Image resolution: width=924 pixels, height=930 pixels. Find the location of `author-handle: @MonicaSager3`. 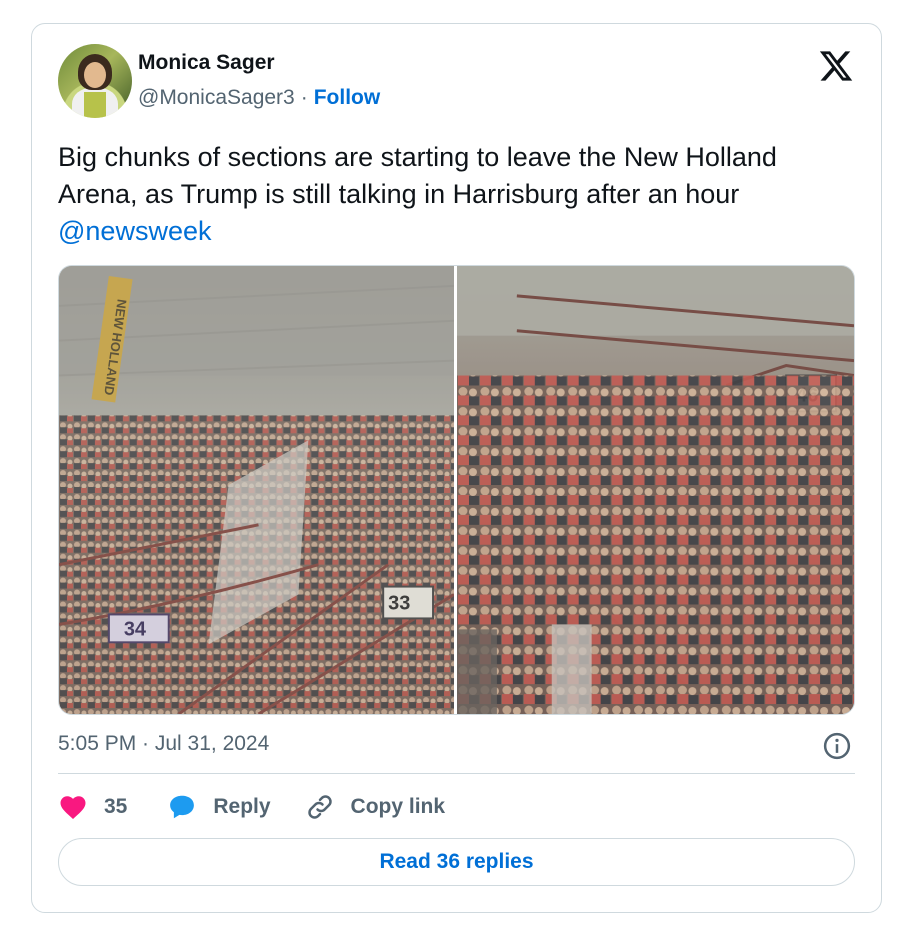

author-handle: @MonicaSager3 is located at coordinates (216, 98).